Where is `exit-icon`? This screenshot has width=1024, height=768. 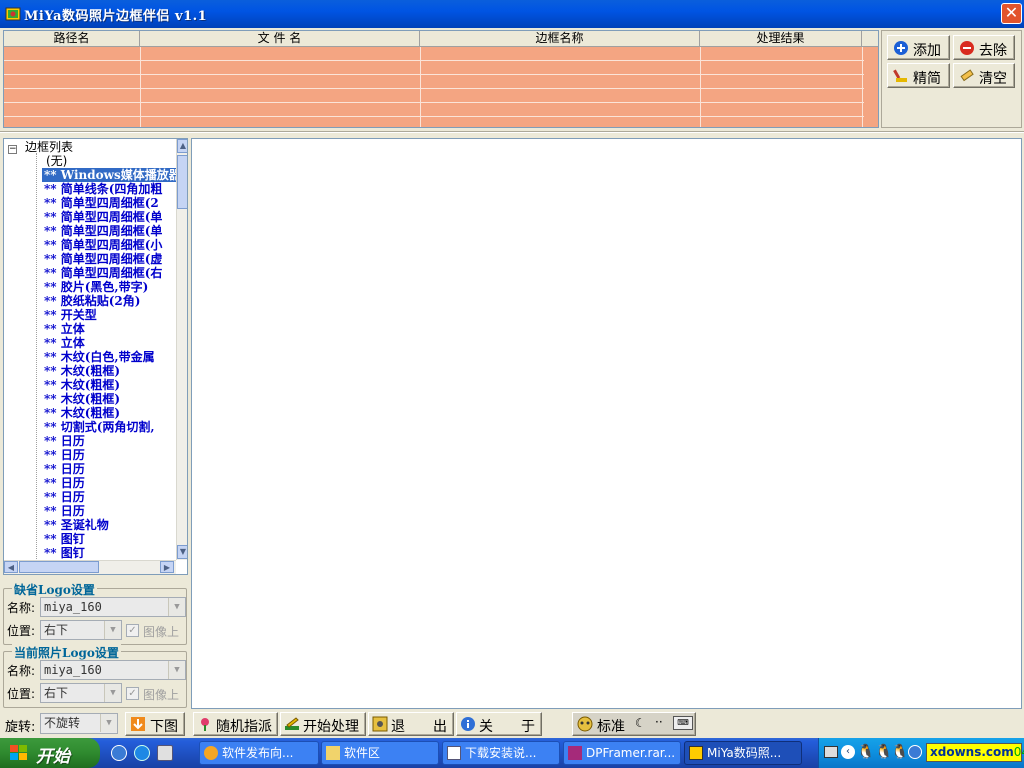 exit-icon is located at coordinates (380, 724).